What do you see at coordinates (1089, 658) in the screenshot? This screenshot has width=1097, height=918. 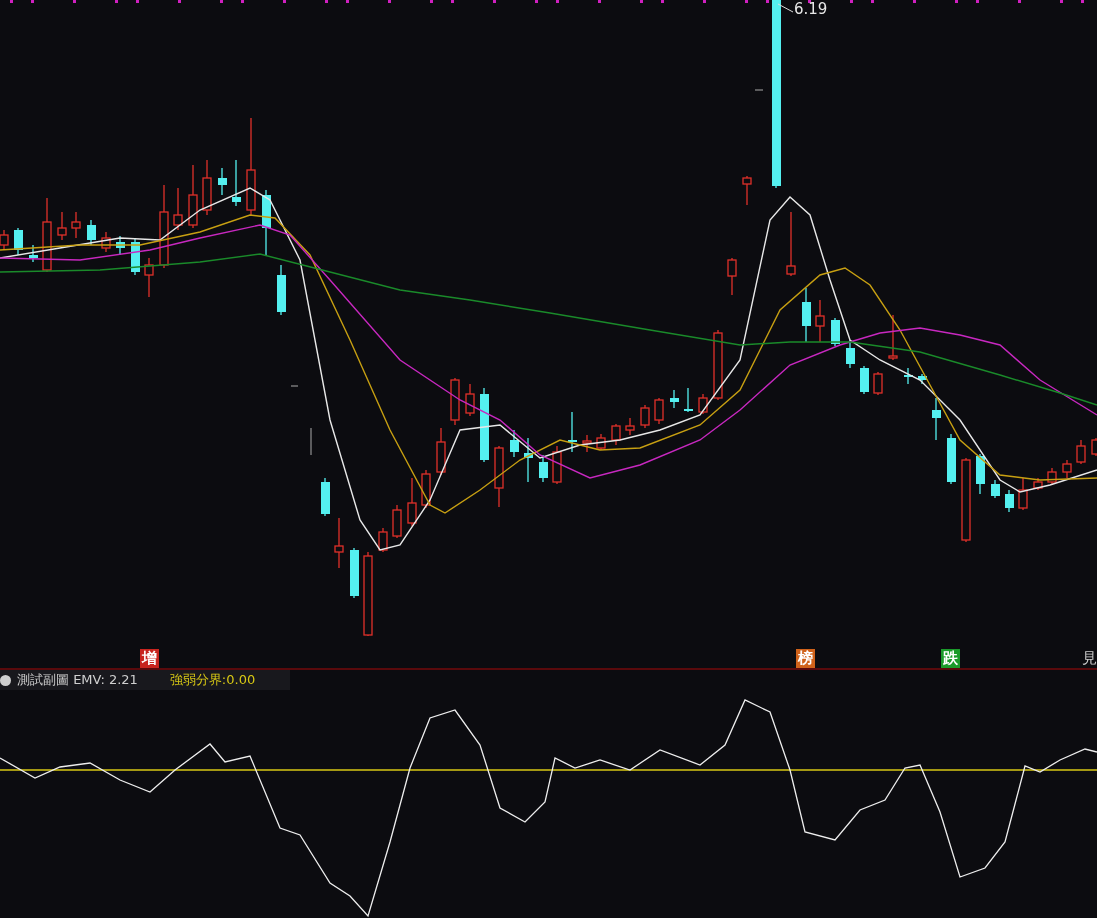 I see `signal-marker: 見` at bounding box center [1089, 658].